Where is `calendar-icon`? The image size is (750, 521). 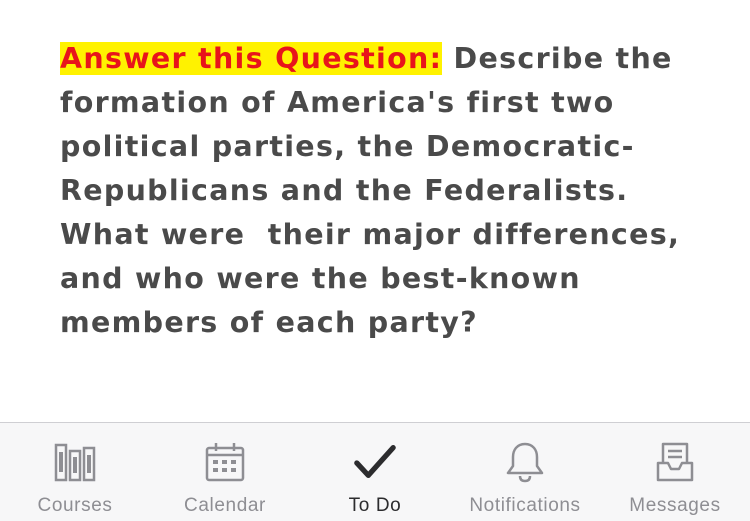
calendar-icon is located at coordinates (225, 462).